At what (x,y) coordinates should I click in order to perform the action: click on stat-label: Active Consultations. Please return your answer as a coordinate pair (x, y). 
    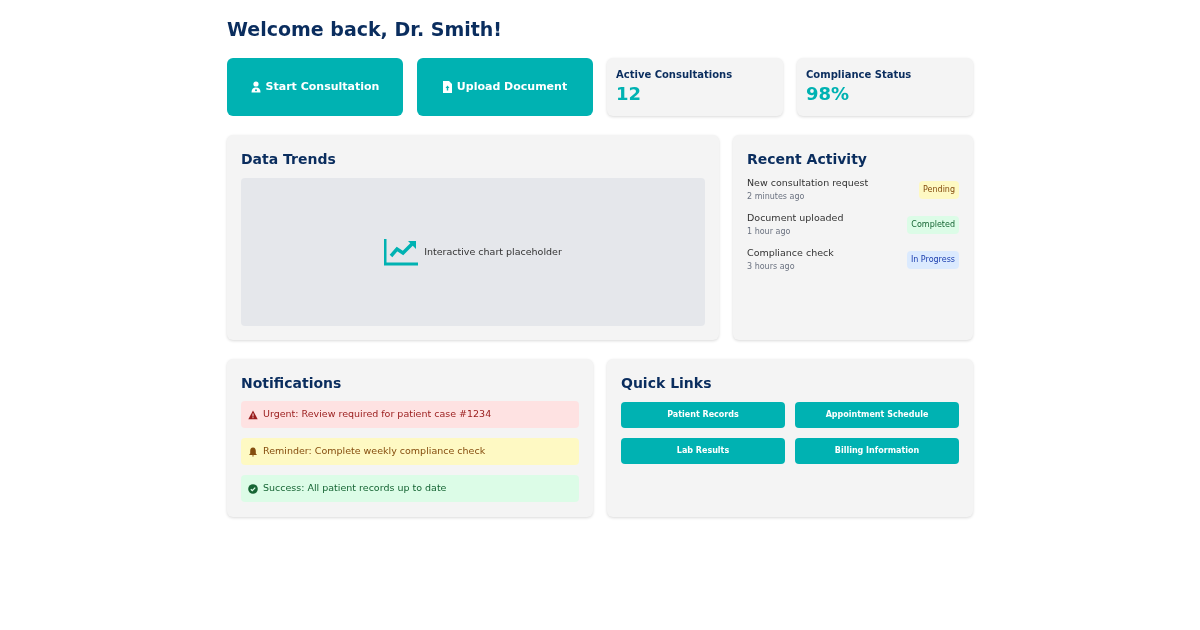
    Looking at the image, I should click on (675, 74).